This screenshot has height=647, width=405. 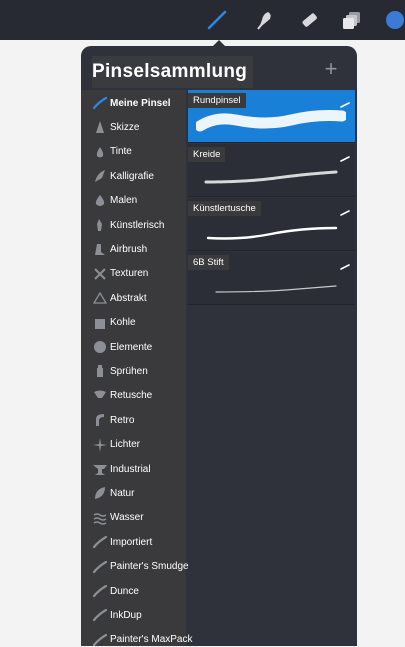 What do you see at coordinates (125, 445) in the screenshot?
I see `brush-set-label: Lichter` at bounding box center [125, 445].